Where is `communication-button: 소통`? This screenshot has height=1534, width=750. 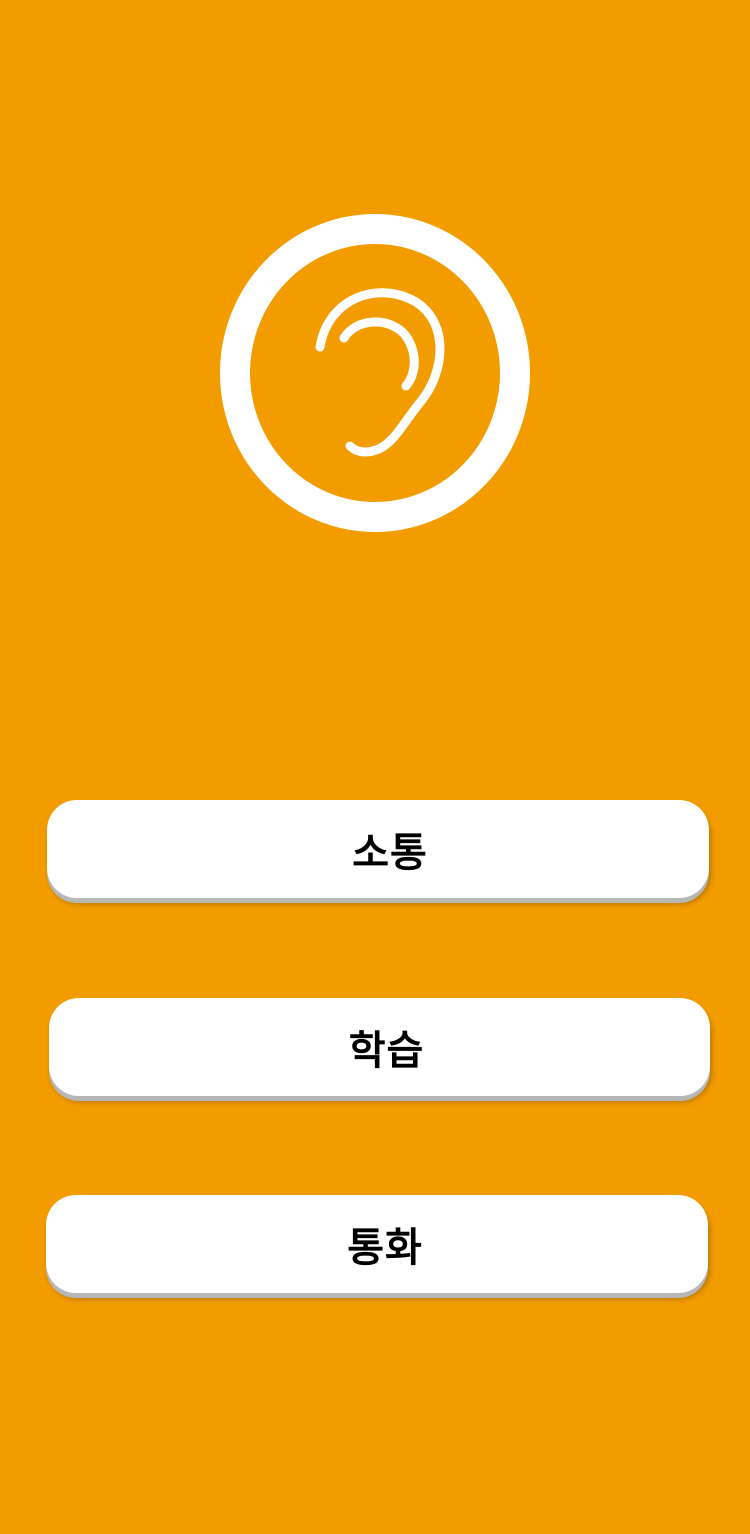
communication-button: 소통 is located at coordinates (378, 849).